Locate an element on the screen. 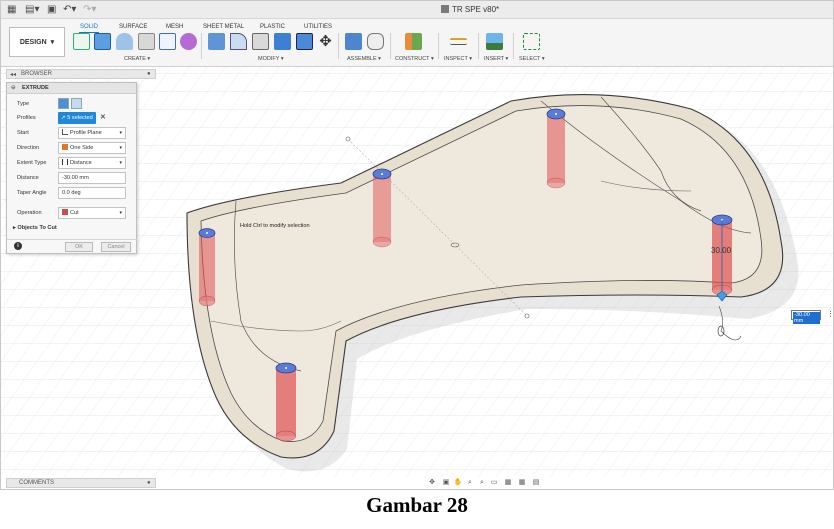  new-component-icon is located at coordinates (353, 41).